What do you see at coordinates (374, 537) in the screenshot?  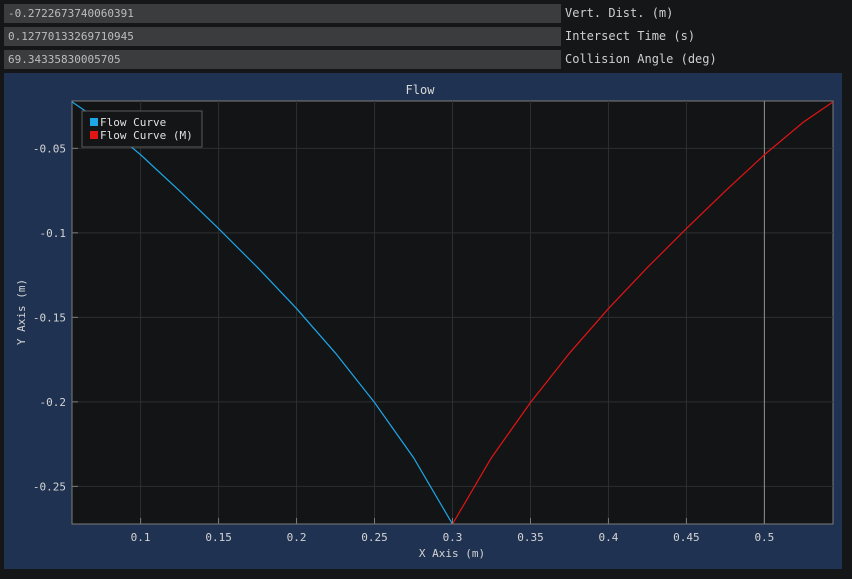 I see `x-tick-label: 0.25` at bounding box center [374, 537].